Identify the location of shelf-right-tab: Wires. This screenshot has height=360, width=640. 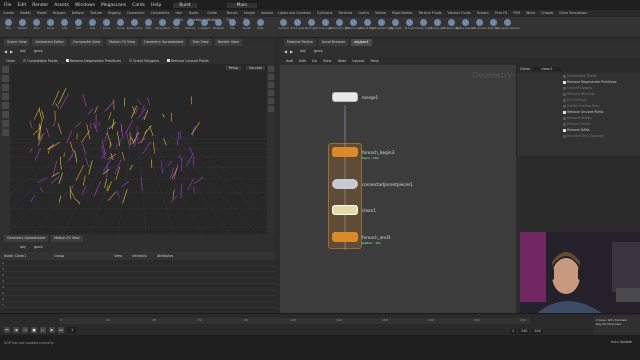
(530, 13).